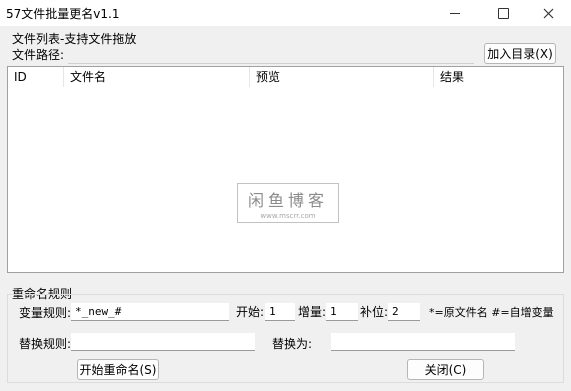 This screenshot has height=391, width=571. Describe the element at coordinates (63, 14) in the screenshot. I see `window-title: 57文件批量更名v1.1` at that location.